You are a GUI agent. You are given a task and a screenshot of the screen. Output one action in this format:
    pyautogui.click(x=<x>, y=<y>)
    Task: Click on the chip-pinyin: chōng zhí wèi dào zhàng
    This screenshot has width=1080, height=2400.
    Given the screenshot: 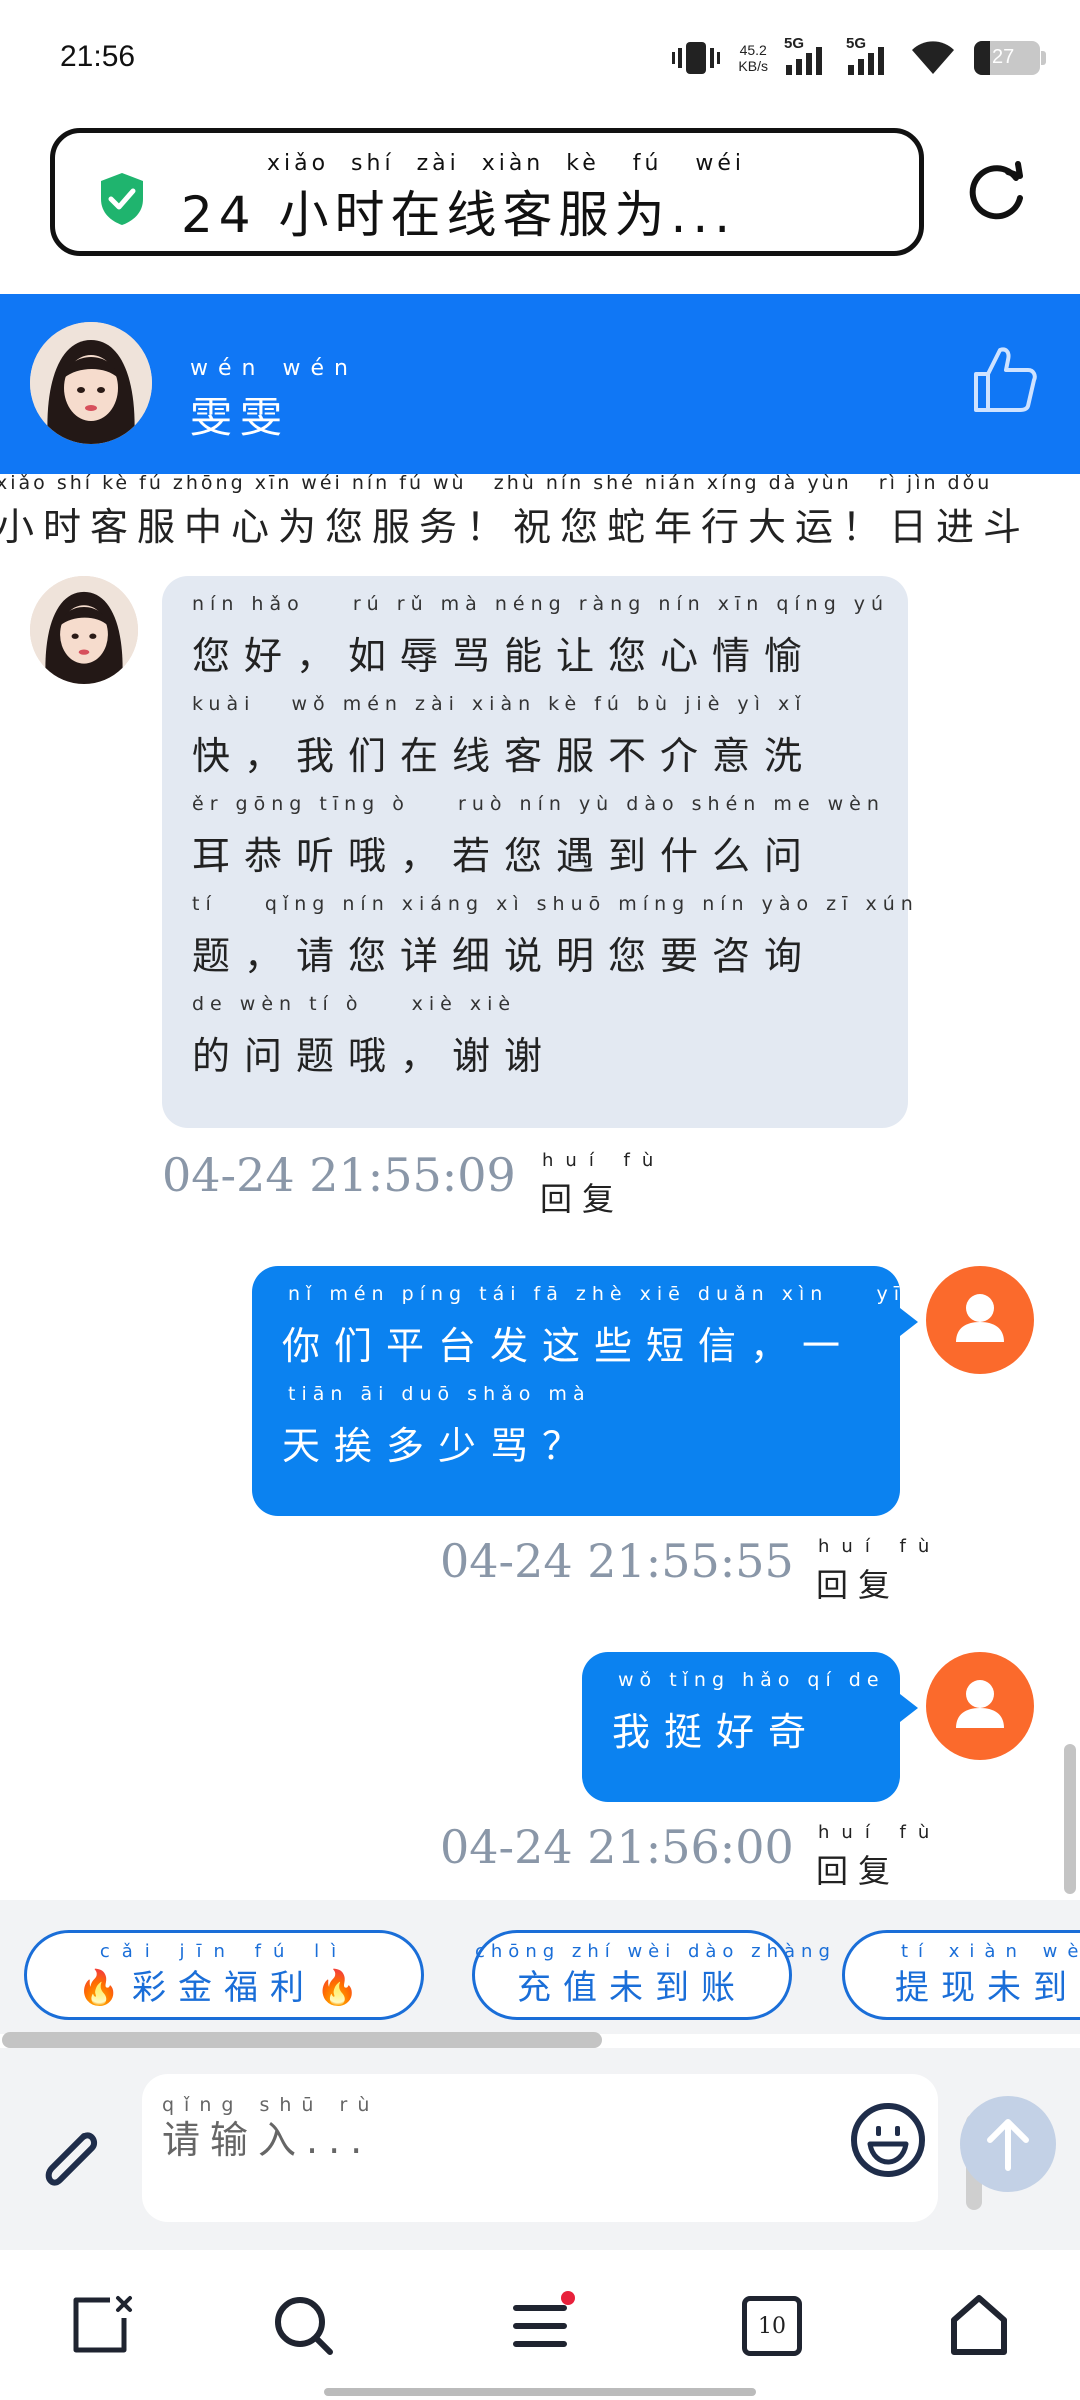 What is the action you would take?
    pyautogui.click(x=655, y=1951)
    